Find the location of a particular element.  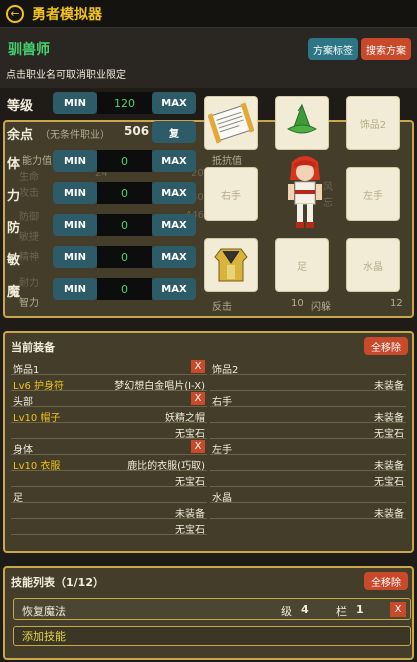

equipment-item-level: Lv6 护身符 is located at coordinates (39, 386).